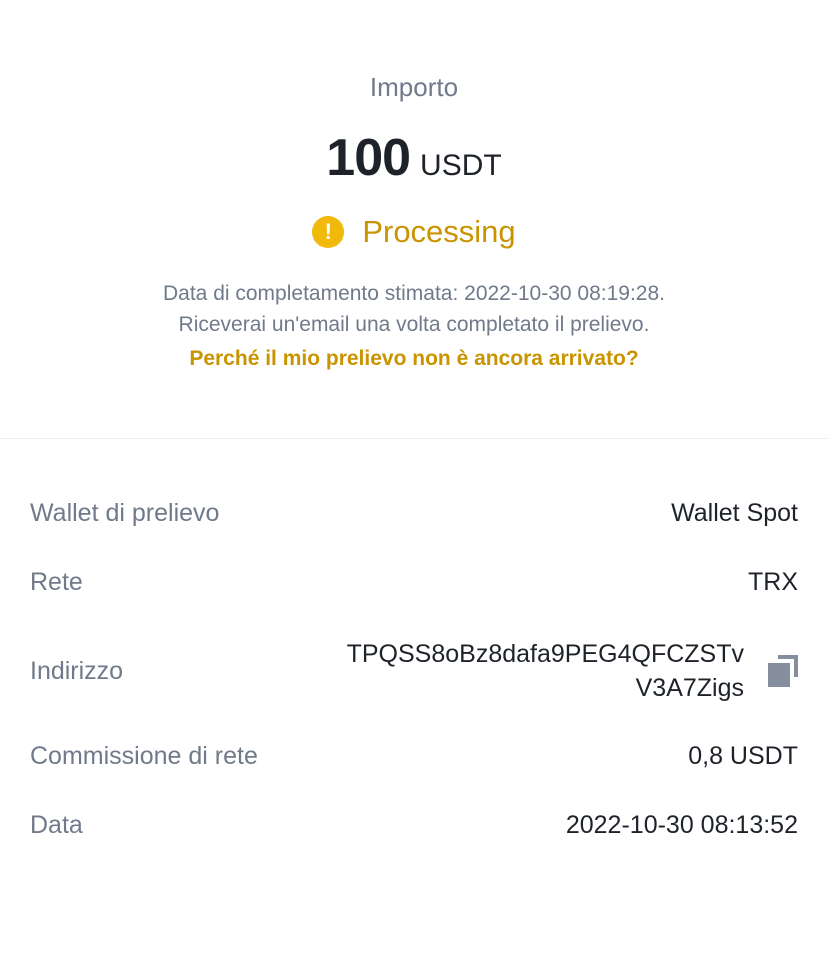 This screenshot has height=978, width=828. What do you see at coordinates (414, 582) in the screenshot?
I see `detail-row-network: Rete TRX` at bounding box center [414, 582].